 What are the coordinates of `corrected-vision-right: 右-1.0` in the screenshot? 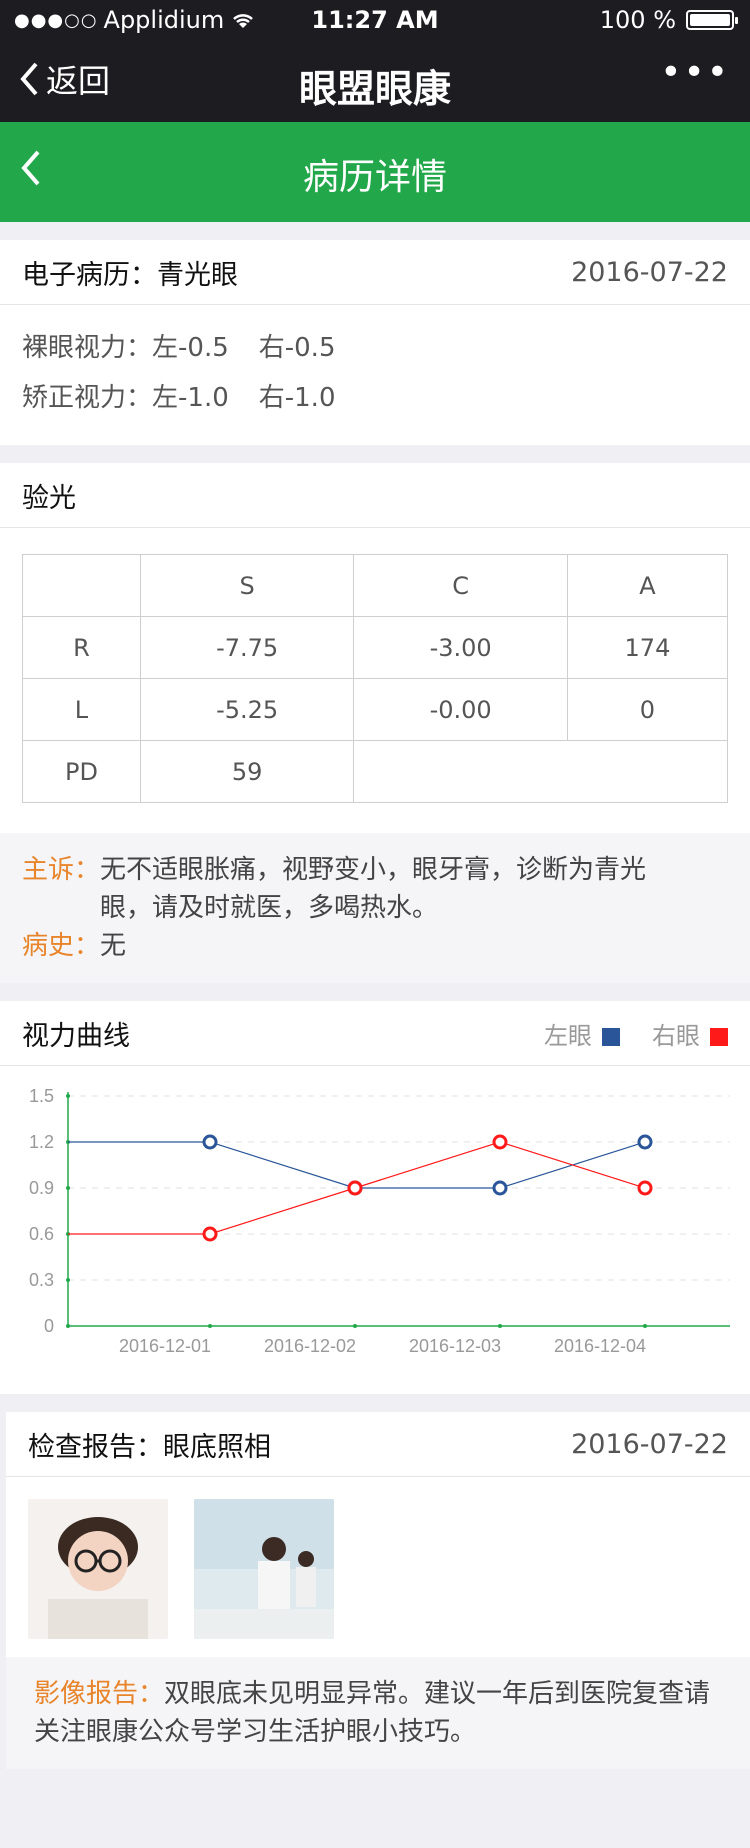 It's located at (297, 398).